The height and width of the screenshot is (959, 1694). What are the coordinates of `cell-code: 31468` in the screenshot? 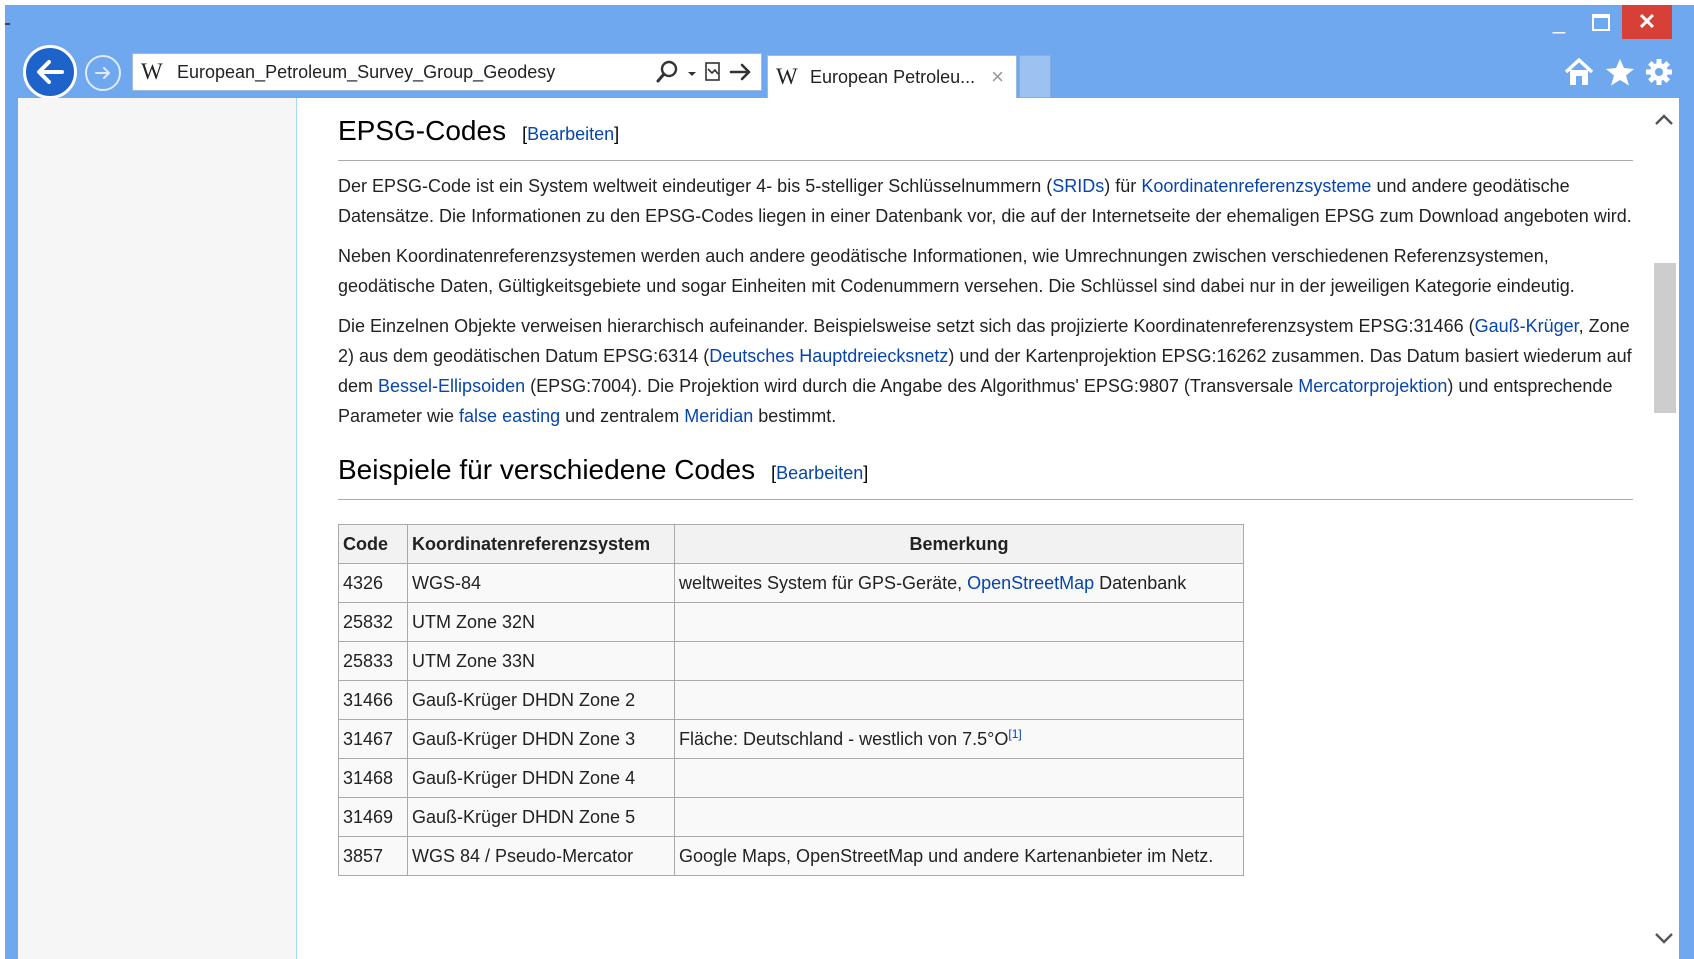 It's located at (373, 778).